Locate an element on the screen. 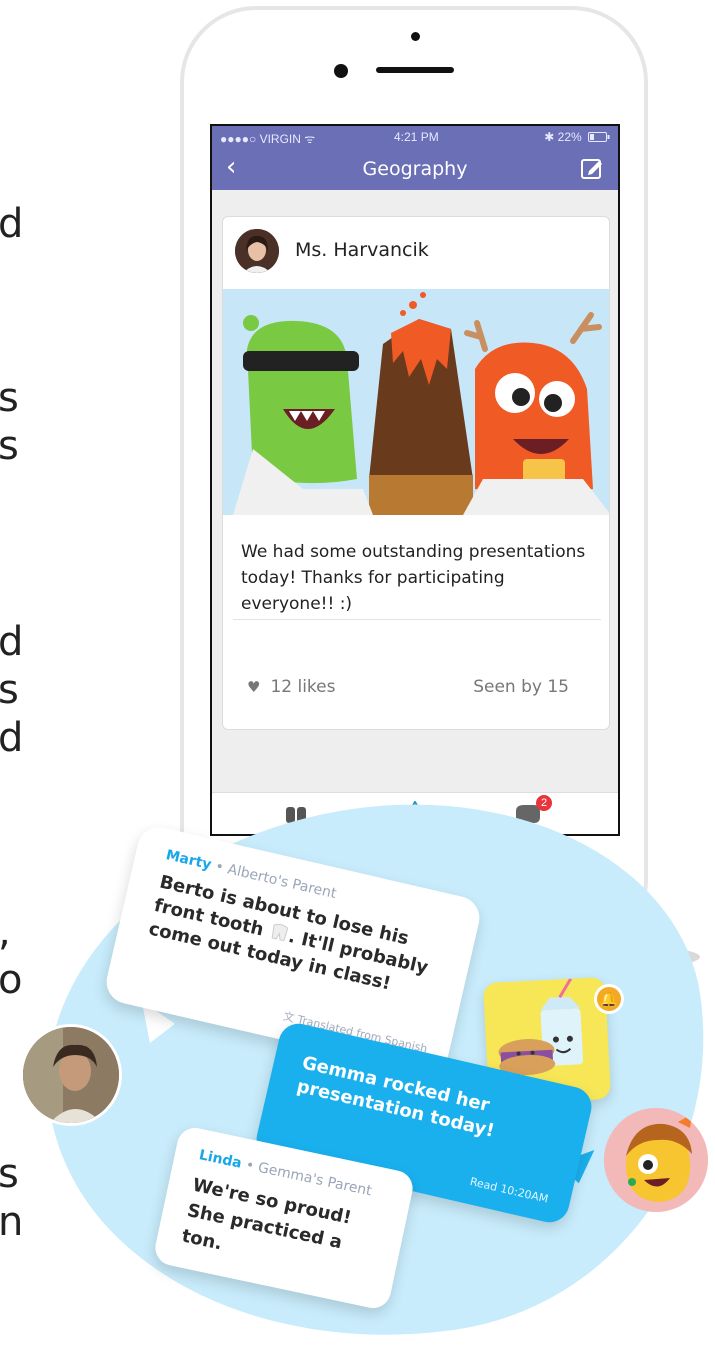 This screenshot has width=715, height=1348. monsters-illustration-icon is located at coordinates (416, 402).